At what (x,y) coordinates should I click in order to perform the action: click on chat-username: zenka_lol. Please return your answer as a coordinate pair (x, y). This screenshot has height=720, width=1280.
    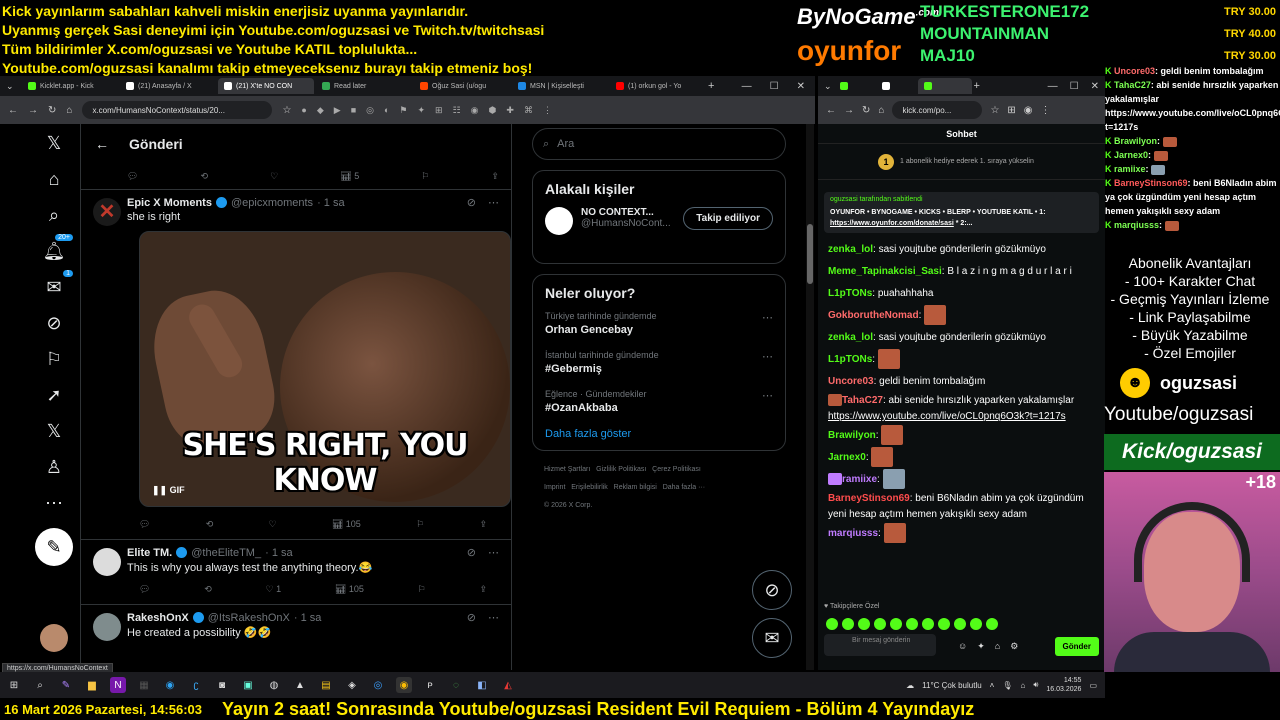
    Looking at the image, I should click on (850, 249).